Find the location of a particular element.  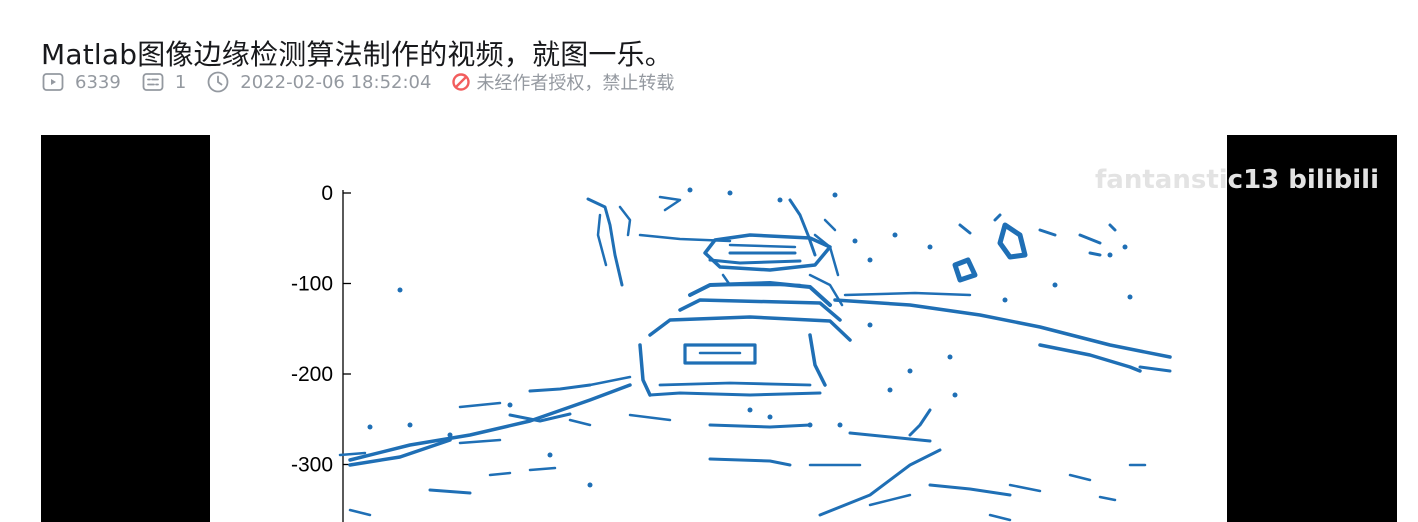

play-count-icon is located at coordinates (53, 82).